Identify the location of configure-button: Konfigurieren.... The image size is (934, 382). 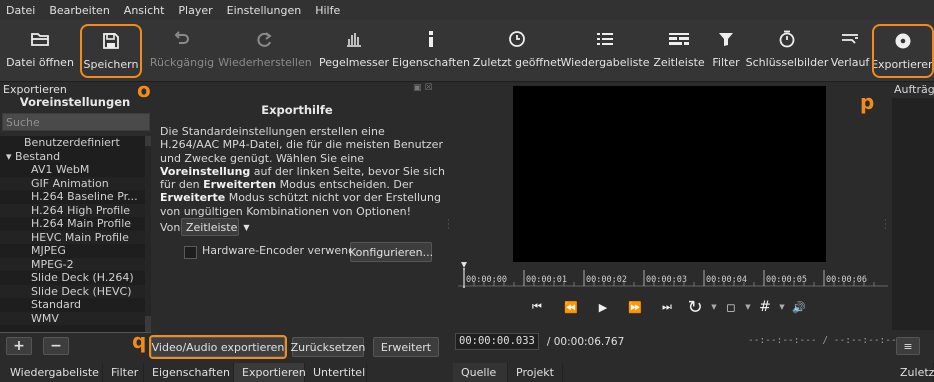
(391, 252).